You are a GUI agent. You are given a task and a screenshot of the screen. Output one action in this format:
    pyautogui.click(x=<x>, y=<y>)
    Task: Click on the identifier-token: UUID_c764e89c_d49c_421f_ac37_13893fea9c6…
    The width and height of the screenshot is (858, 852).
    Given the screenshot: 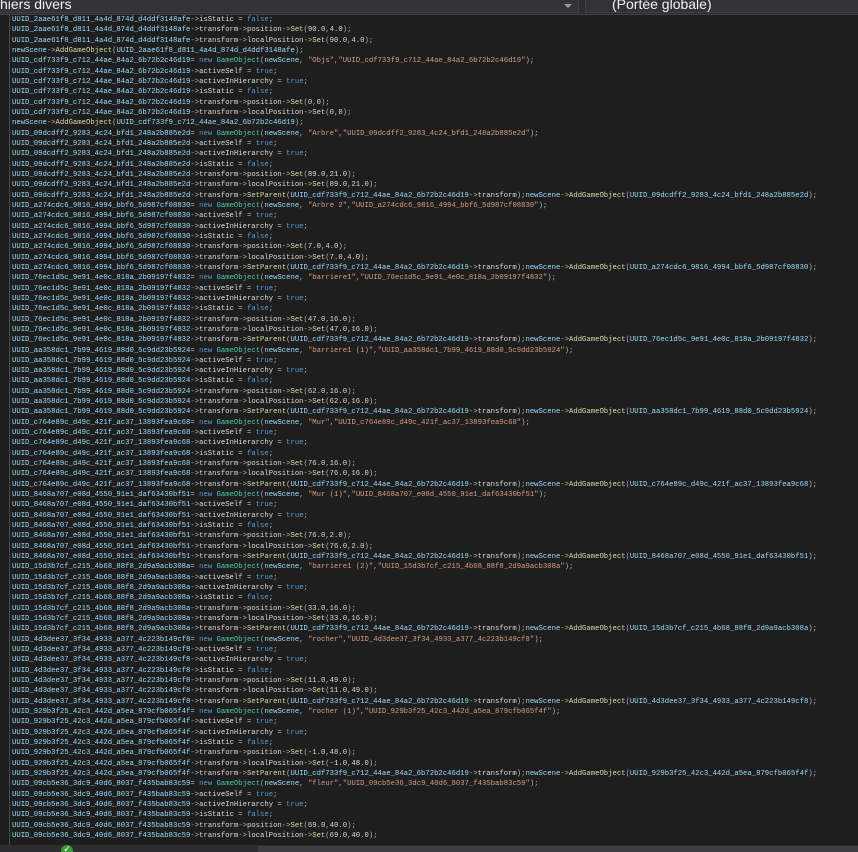 What is the action you would take?
    pyautogui.click(x=101, y=464)
    